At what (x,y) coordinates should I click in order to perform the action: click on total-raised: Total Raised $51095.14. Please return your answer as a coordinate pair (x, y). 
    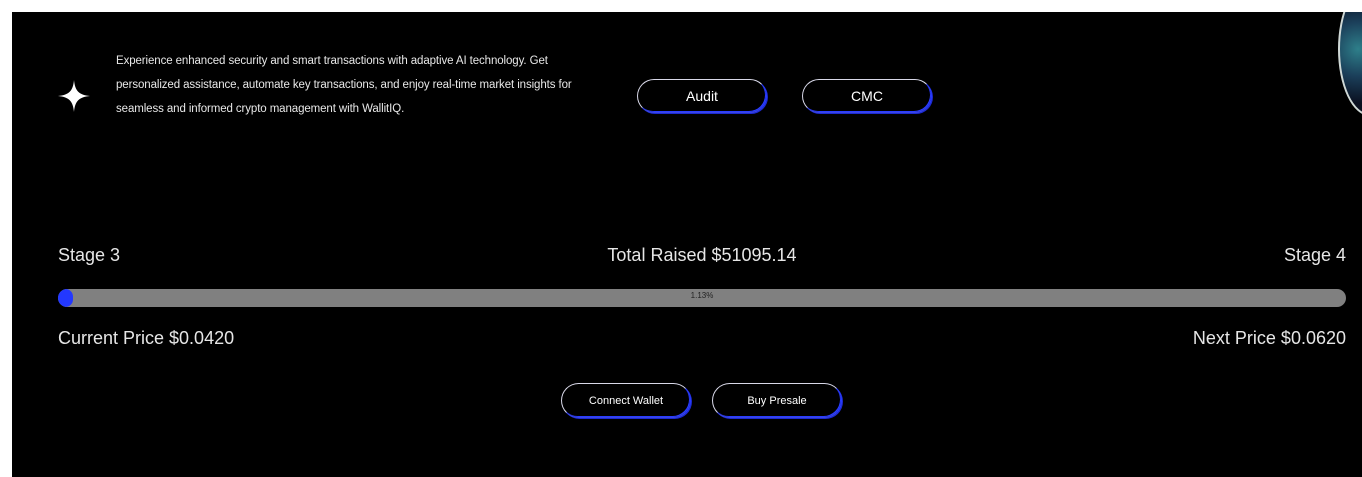
    Looking at the image, I should click on (702, 255).